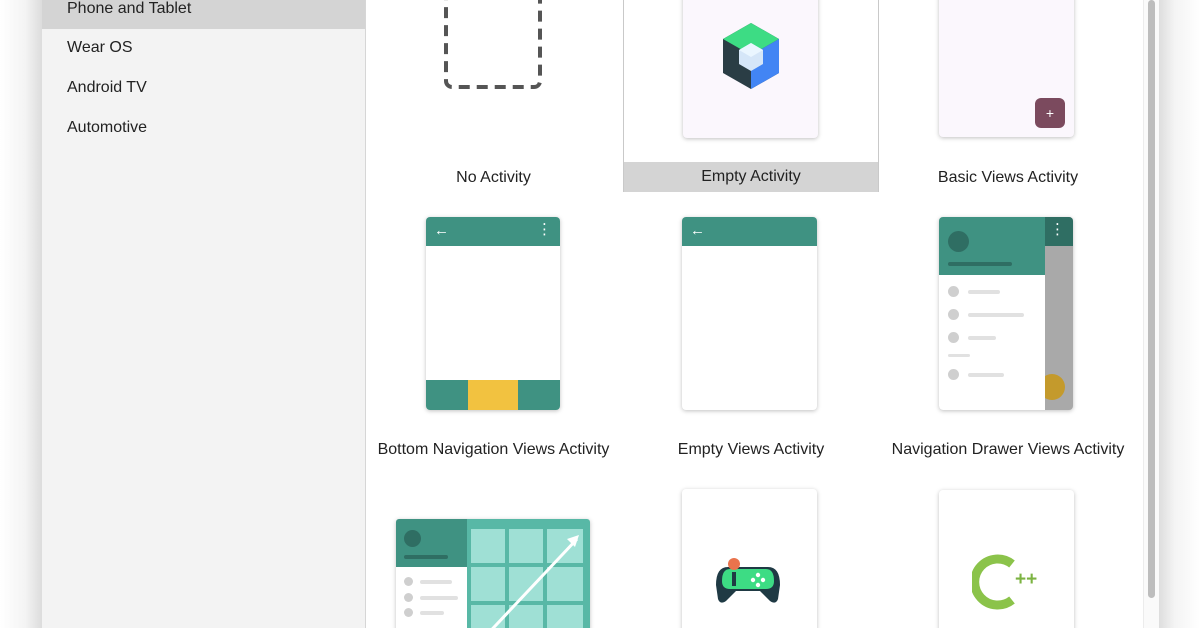  Describe the element at coordinates (1151, 299) in the screenshot. I see `scrollbar-thumb` at that location.